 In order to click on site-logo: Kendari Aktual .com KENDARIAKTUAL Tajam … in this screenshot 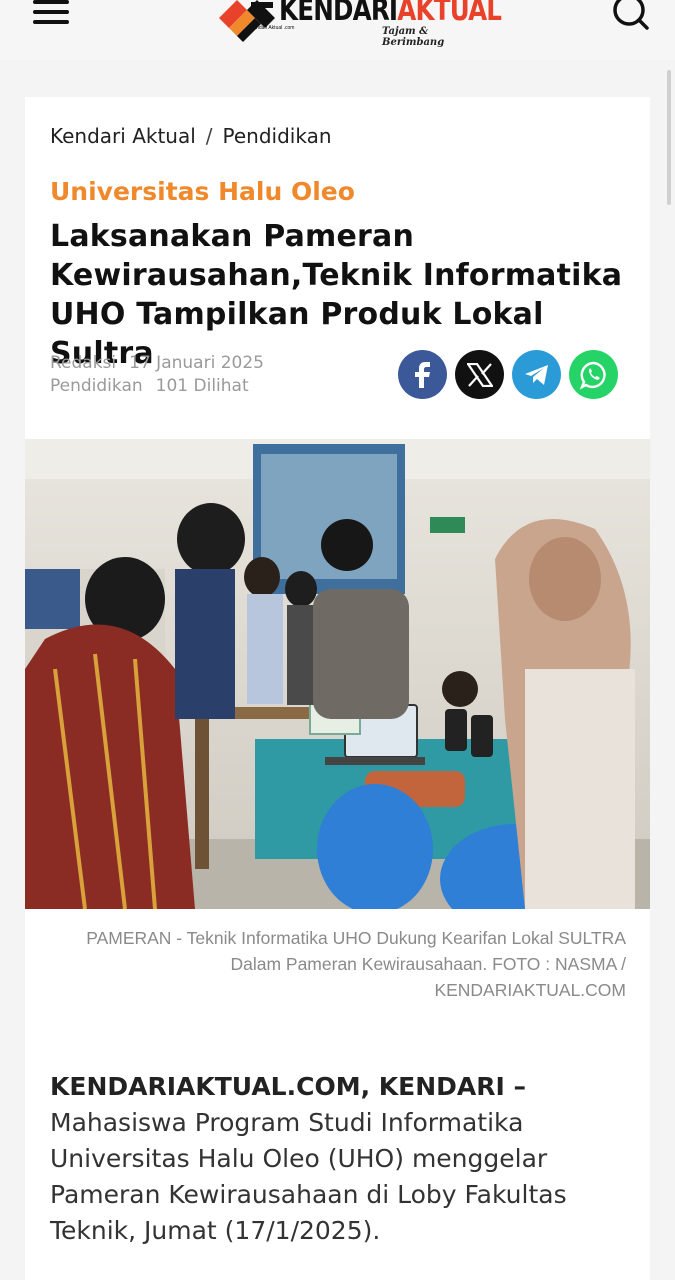, I will do `click(359, 24)`.